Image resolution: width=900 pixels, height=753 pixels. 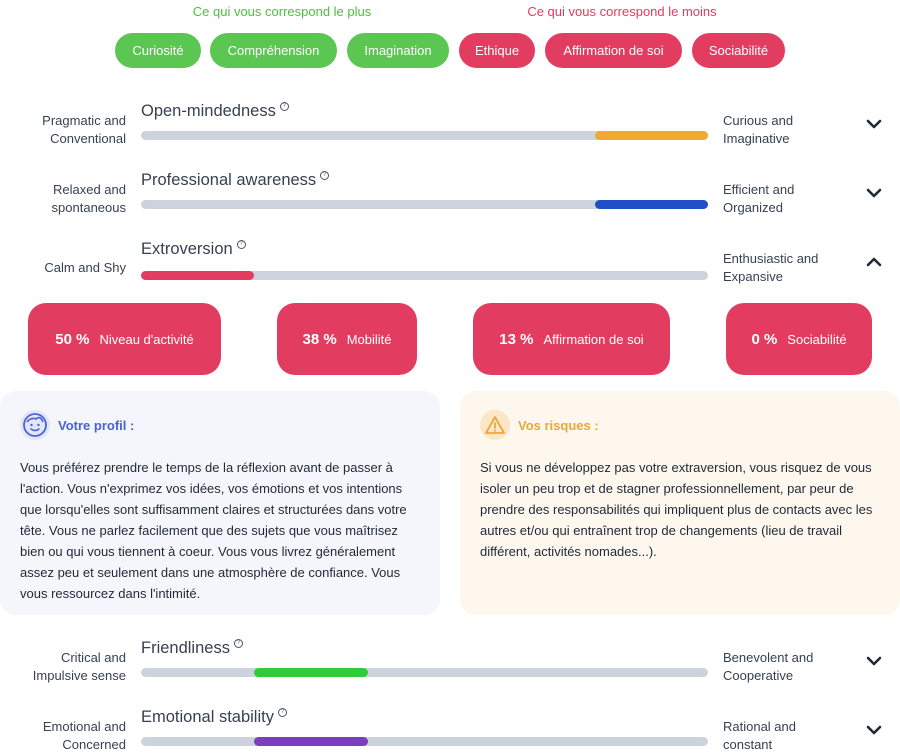 What do you see at coordinates (84, 735) in the screenshot?
I see `trait-low-label: Emotional and Concerned` at bounding box center [84, 735].